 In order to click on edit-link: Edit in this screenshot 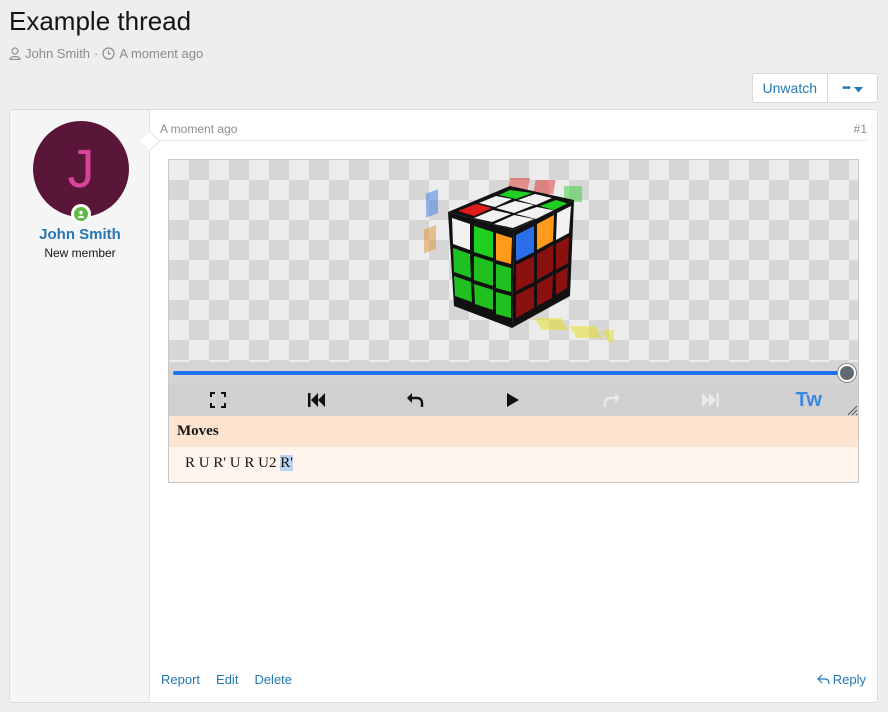, I will do `click(227, 679)`.